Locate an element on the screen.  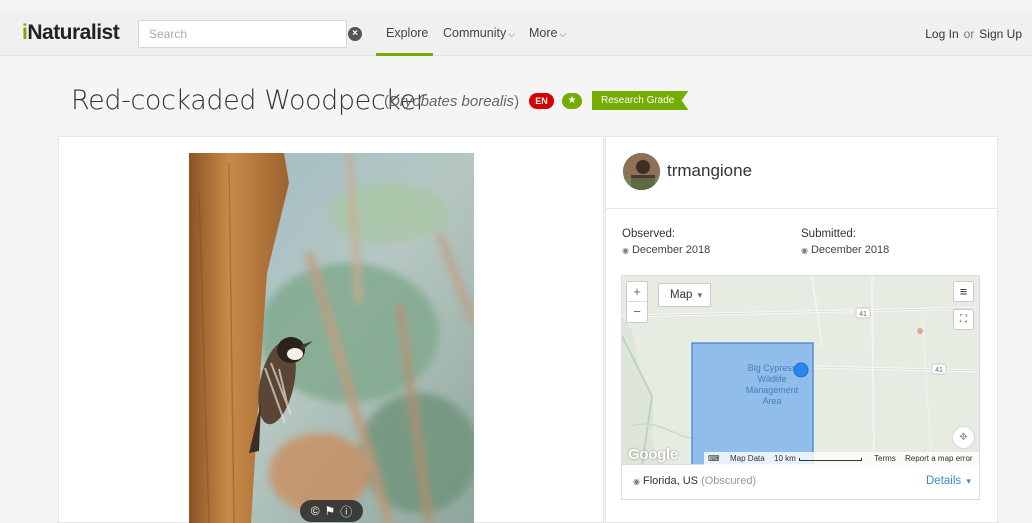
nav-more: More ⌵ is located at coordinates (547, 33).